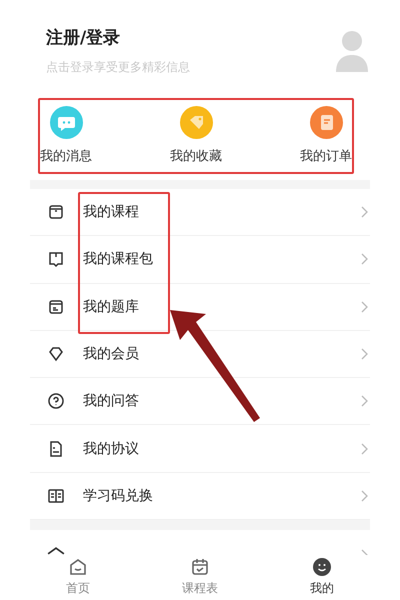 This screenshot has height=600, width=400. I want to click on tab: 我的, so click(322, 577).